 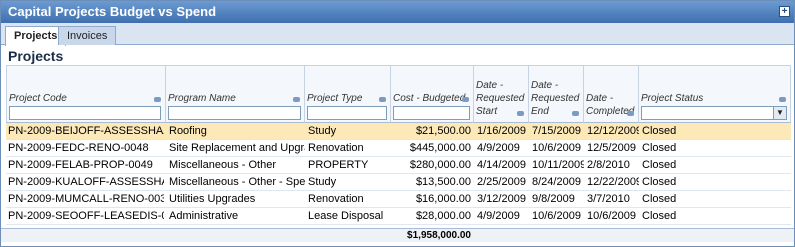 What do you see at coordinates (611, 148) in the screenshot?
I see `cell-completed: 12/5/2009` at bounding box center [611, 148].